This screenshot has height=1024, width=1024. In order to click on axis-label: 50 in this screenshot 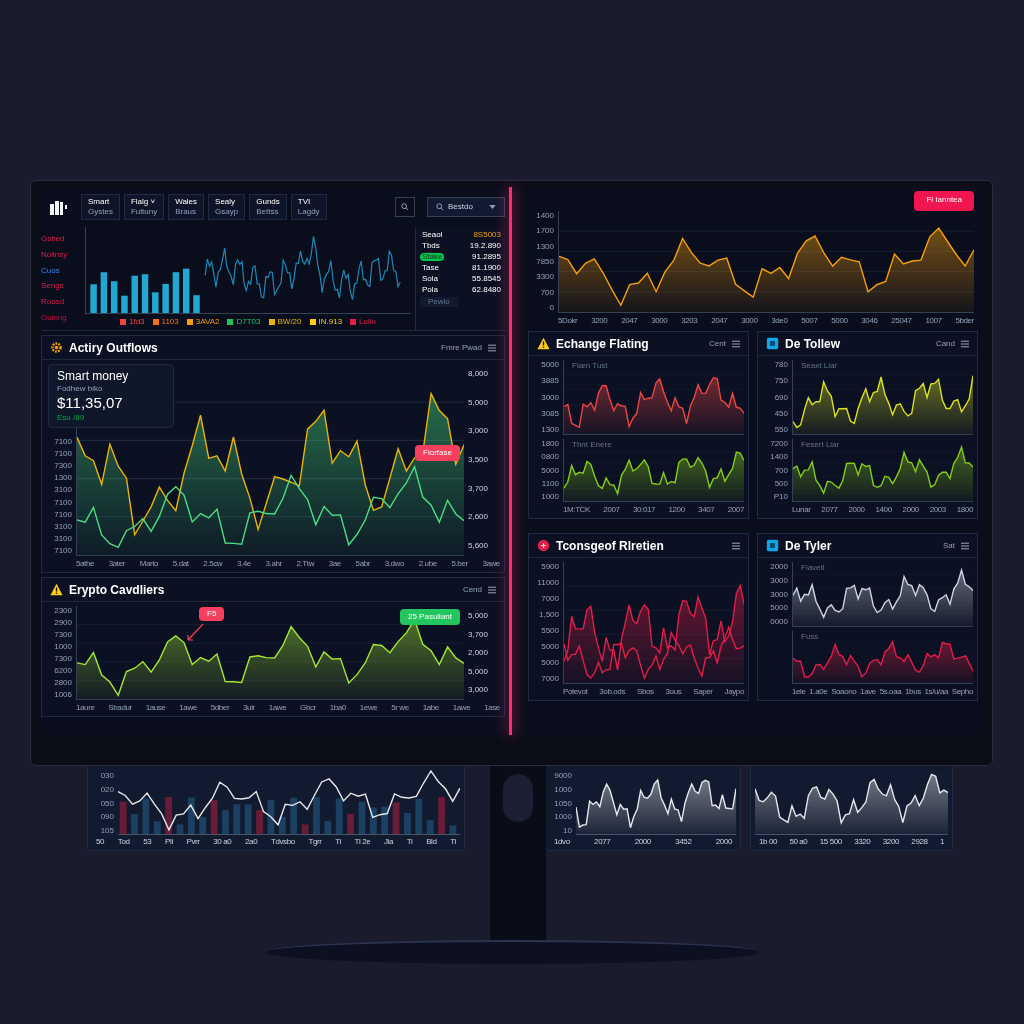, I will do `click(100, 842)`.